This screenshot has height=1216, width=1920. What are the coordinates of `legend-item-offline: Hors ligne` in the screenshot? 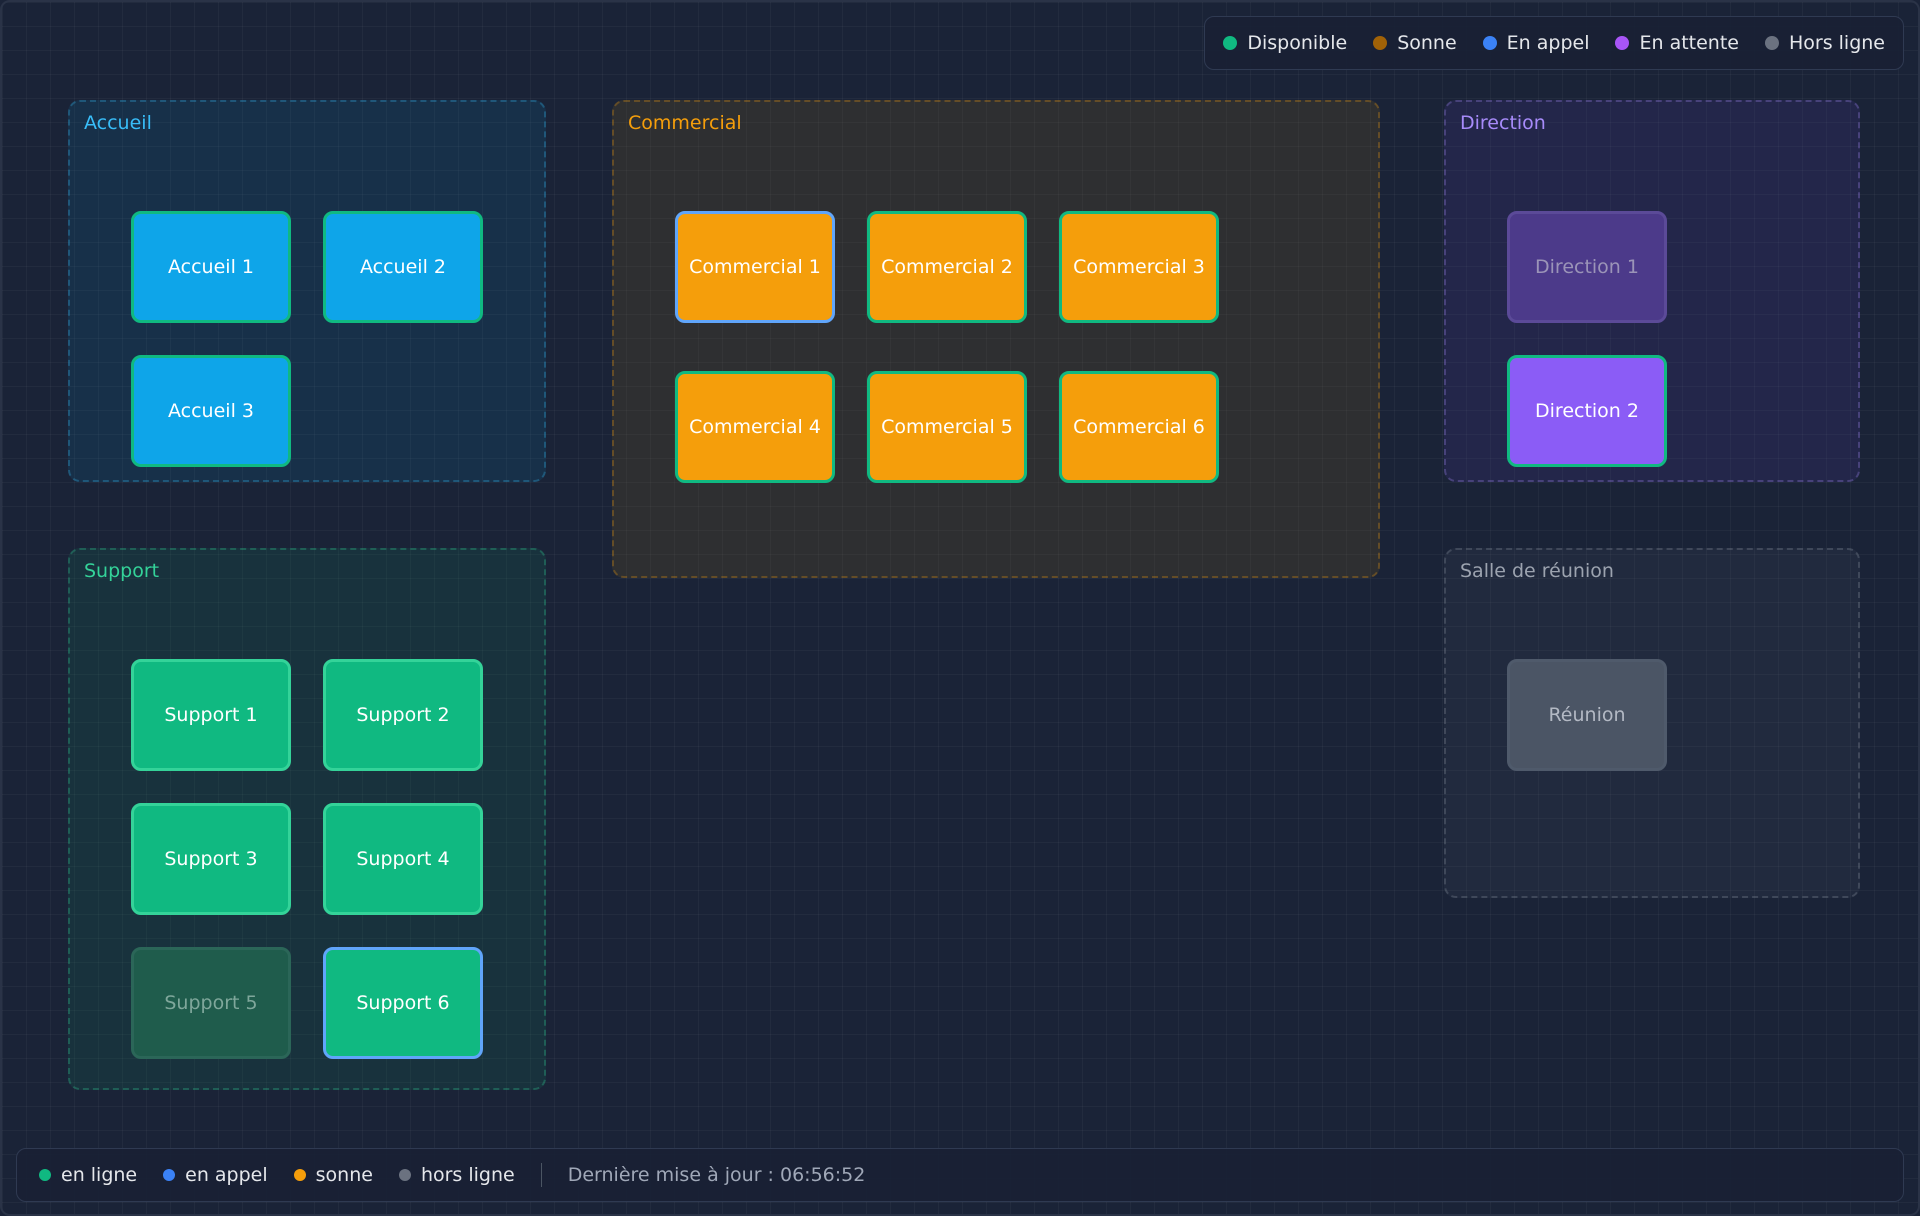 It's located at (1824, 43).